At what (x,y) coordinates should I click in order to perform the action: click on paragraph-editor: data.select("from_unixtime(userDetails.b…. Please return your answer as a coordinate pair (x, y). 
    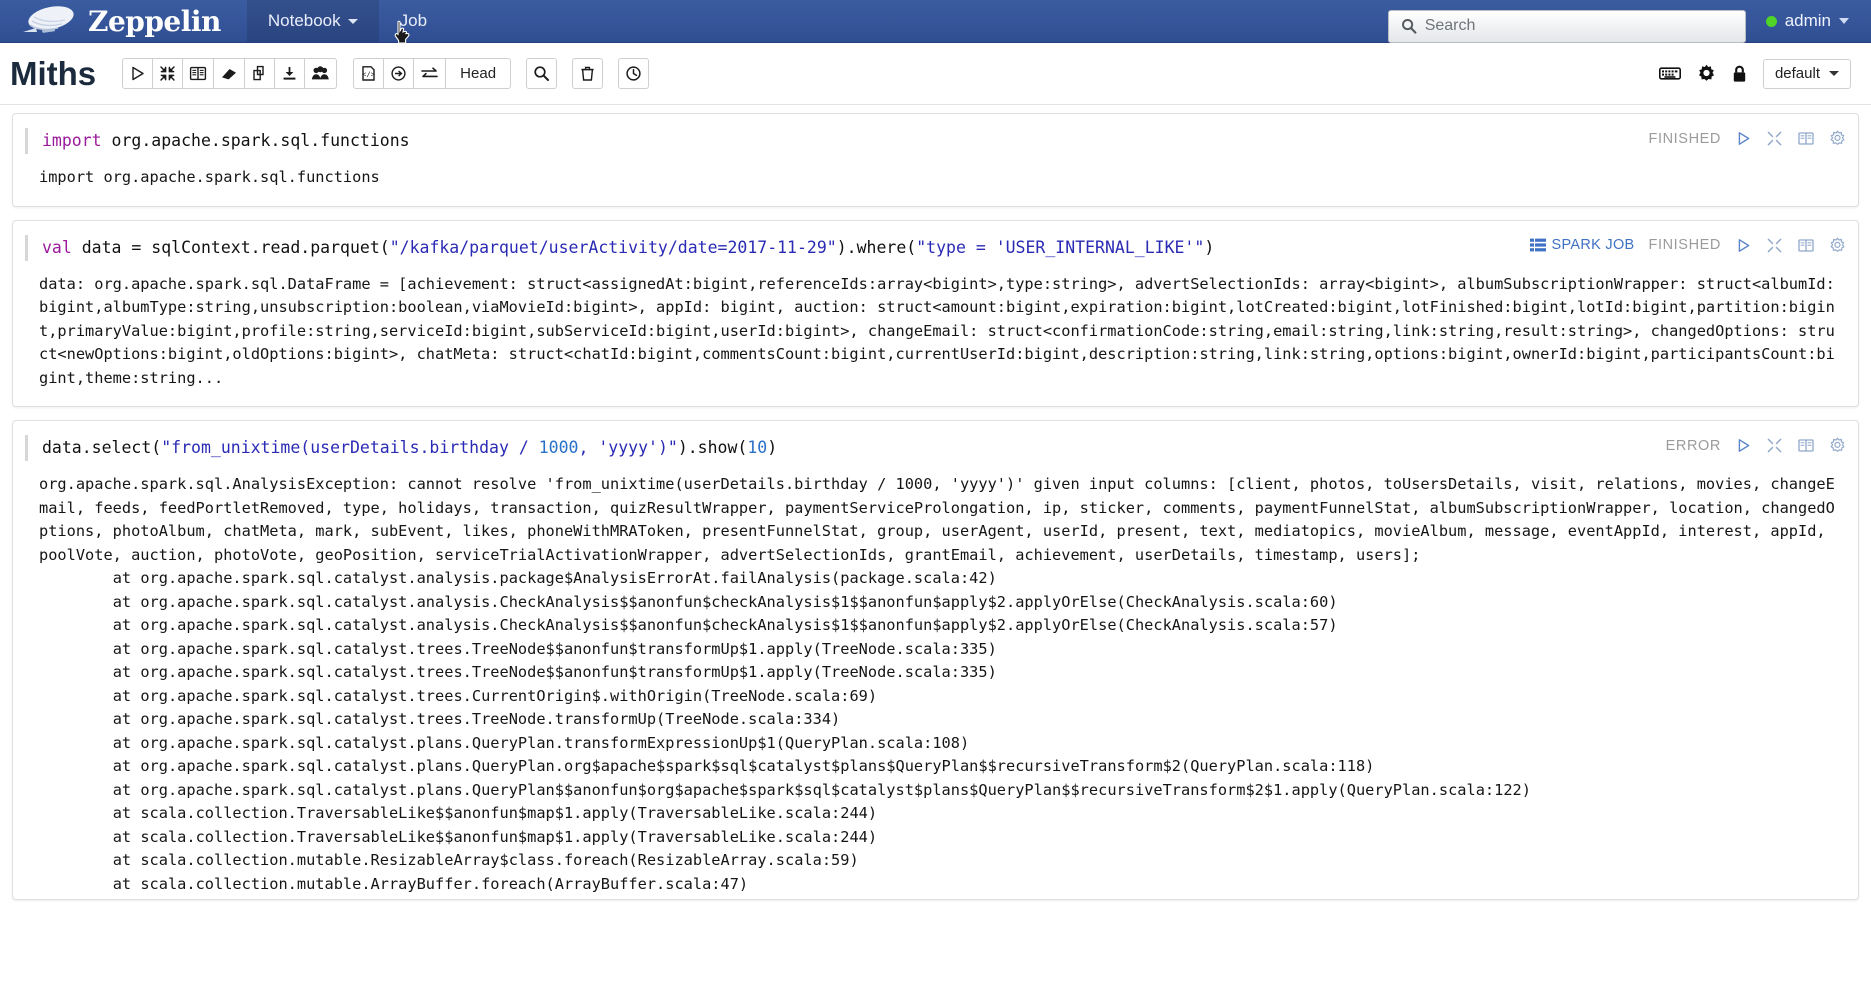
    Looking at the image, I should click on (836, 448).